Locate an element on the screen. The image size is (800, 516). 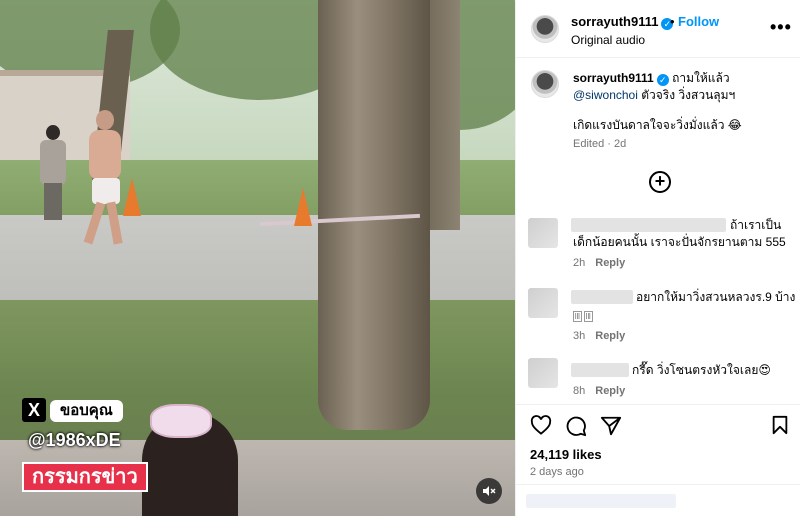
comment-text-line2: เด็กน้อยคนนั้น เราจะปั่นจักรยานตาม 555 is located at coordinates (679, 242).